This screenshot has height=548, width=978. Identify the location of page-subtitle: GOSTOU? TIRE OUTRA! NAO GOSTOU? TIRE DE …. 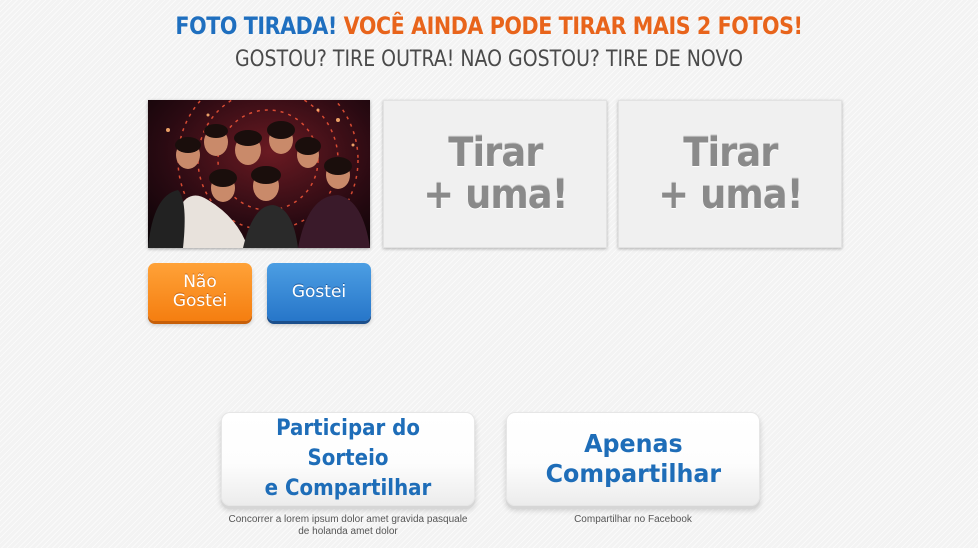
(489, 59).